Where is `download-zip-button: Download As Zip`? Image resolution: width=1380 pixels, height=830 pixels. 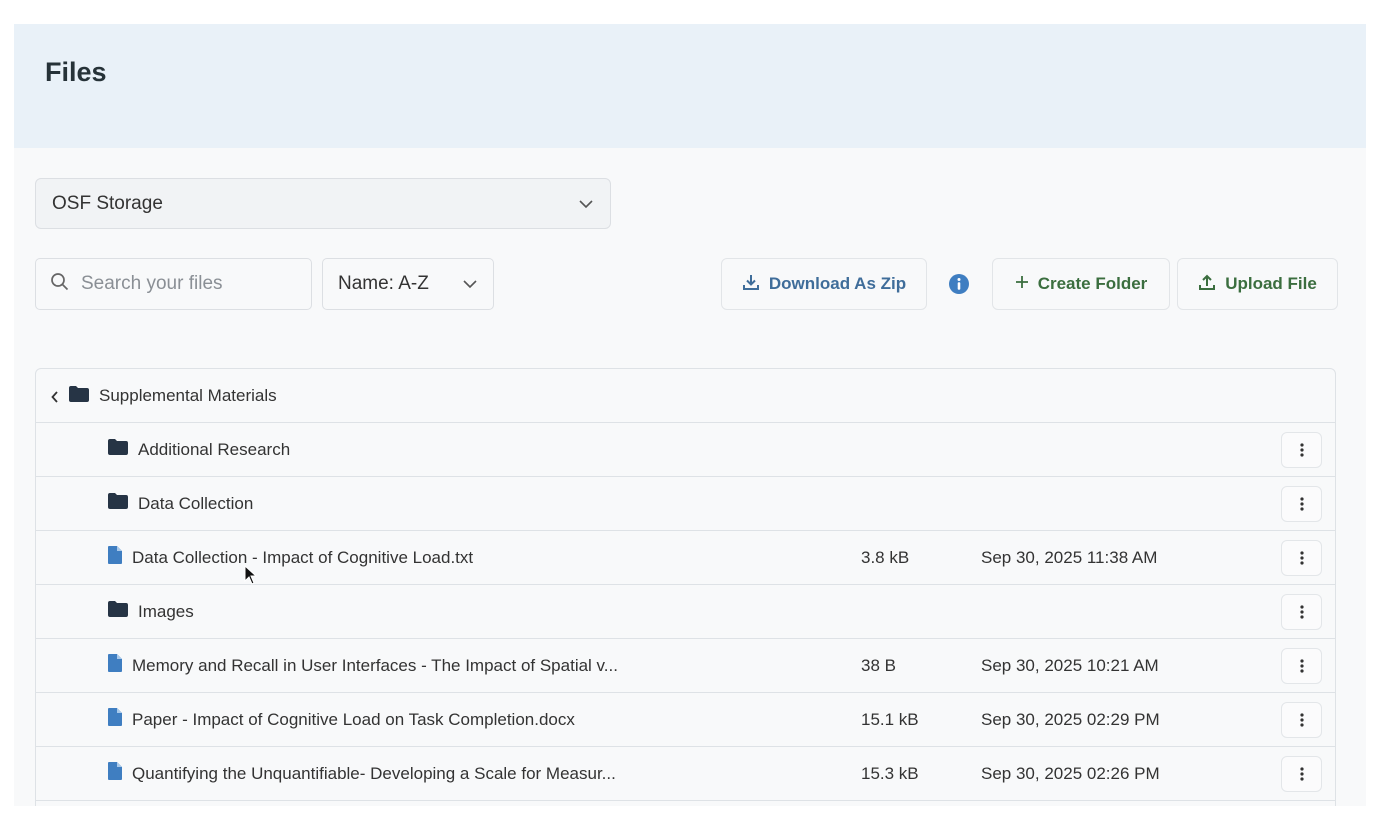 download-zip-button: Download As Zip is located at coordinates (824, 284).